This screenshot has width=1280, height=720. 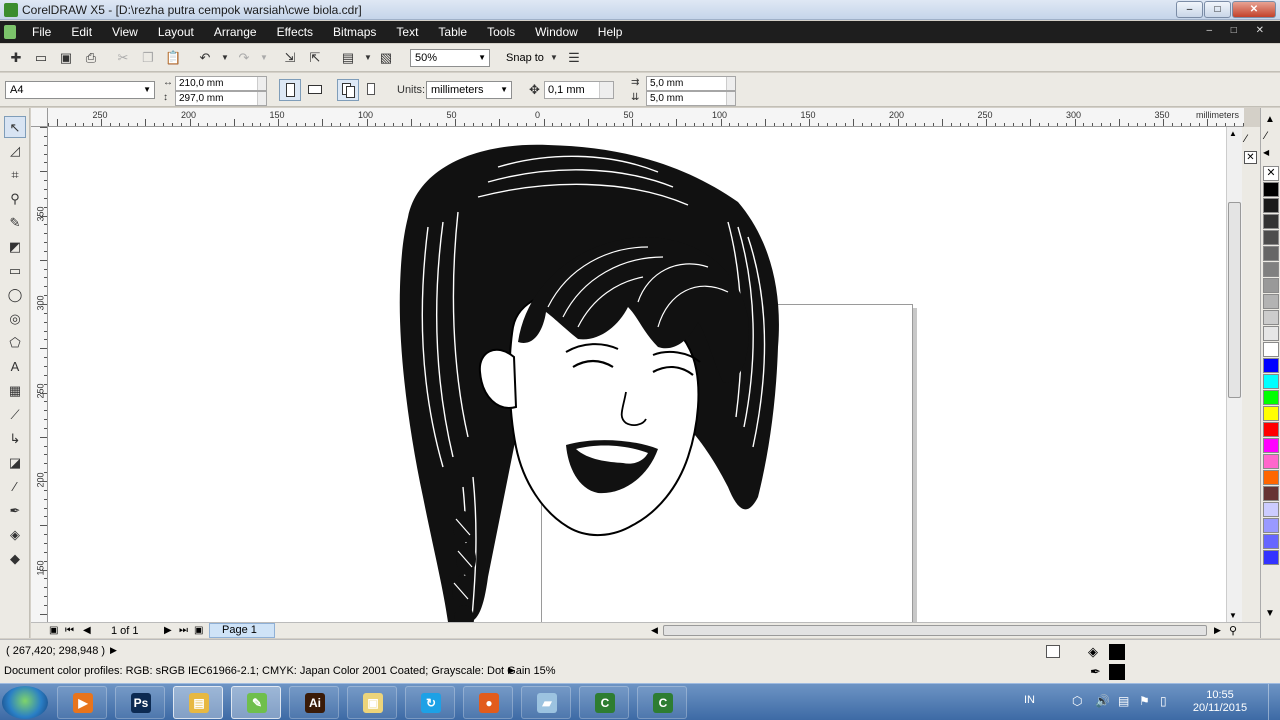 I want to click on vertical-ruler: 350 300 250 200 150, so click(x=39, y=374).